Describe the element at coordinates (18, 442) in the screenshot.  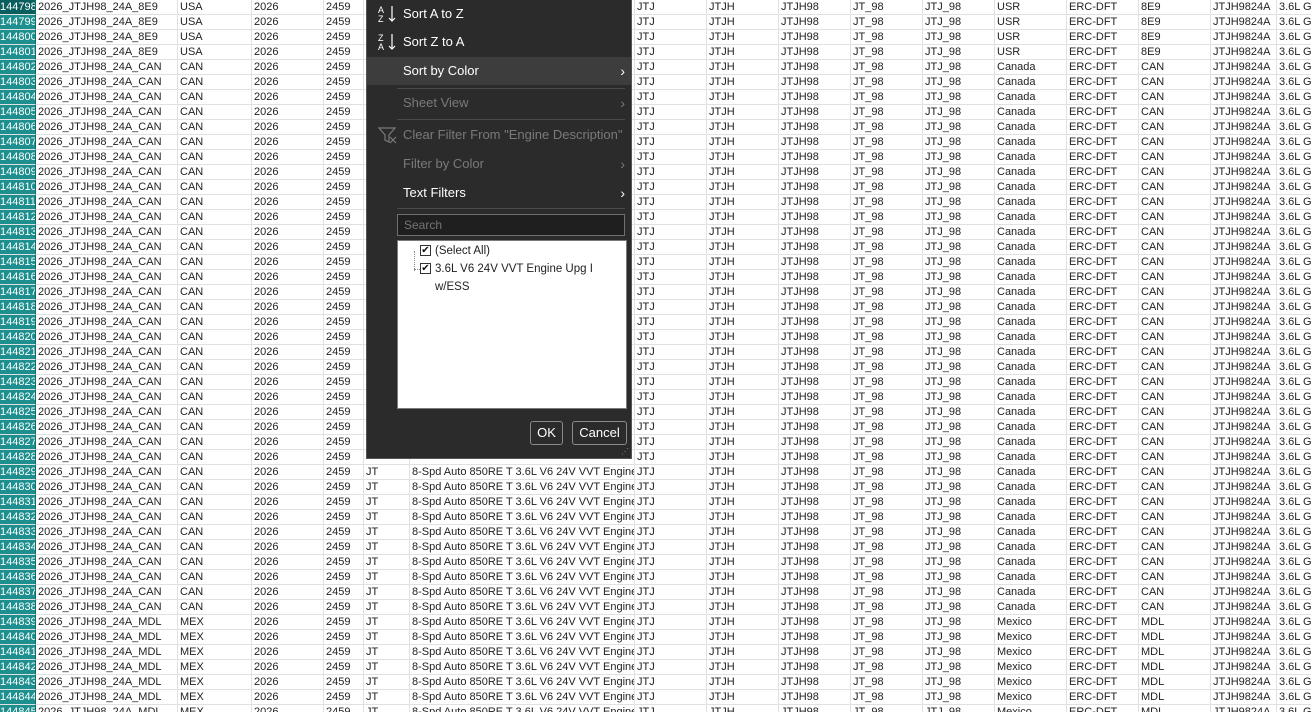
I see `row-header: 144827` at that location.